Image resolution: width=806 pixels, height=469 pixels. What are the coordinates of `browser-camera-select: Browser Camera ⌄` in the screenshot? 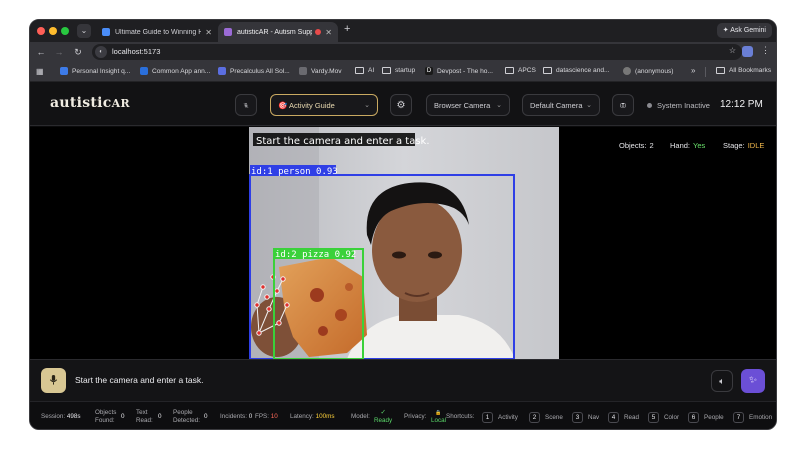 It's located at (468, 105).